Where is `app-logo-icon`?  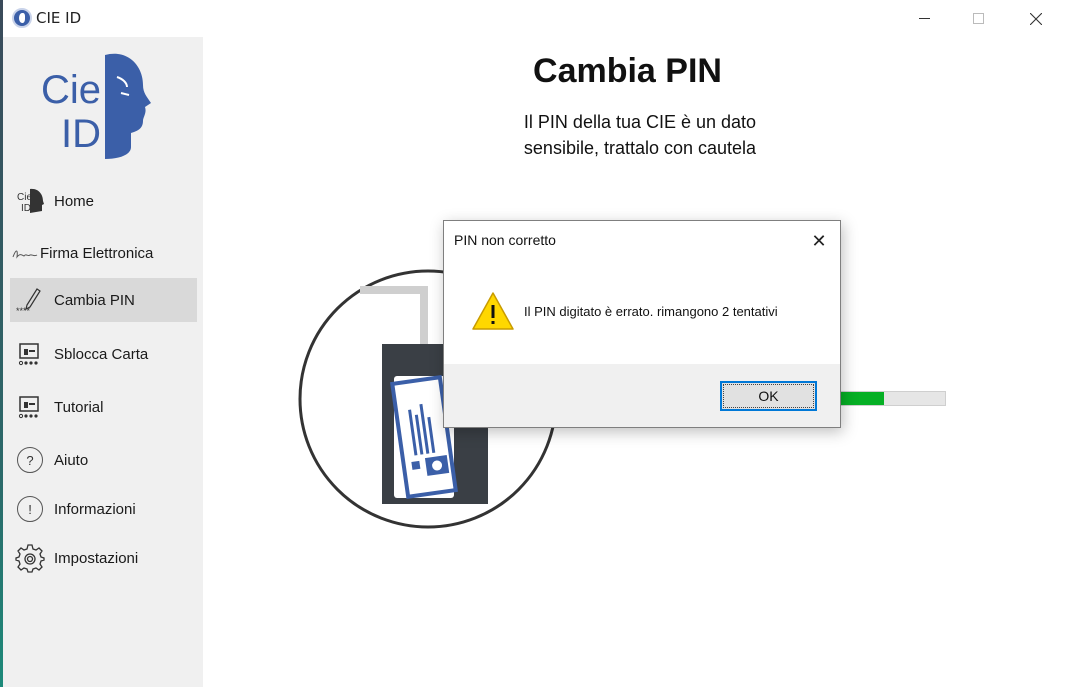 app-logo-icon is located at coordinates (22, 18).